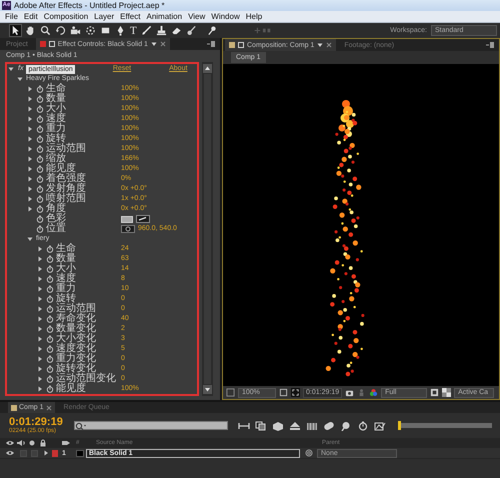 This screenshot has width=500, height=478. What do you see at coordinates (39, 422) in the screenshot?
I see `current-time: 0:01:29:19` at bounding box center [39, 422].